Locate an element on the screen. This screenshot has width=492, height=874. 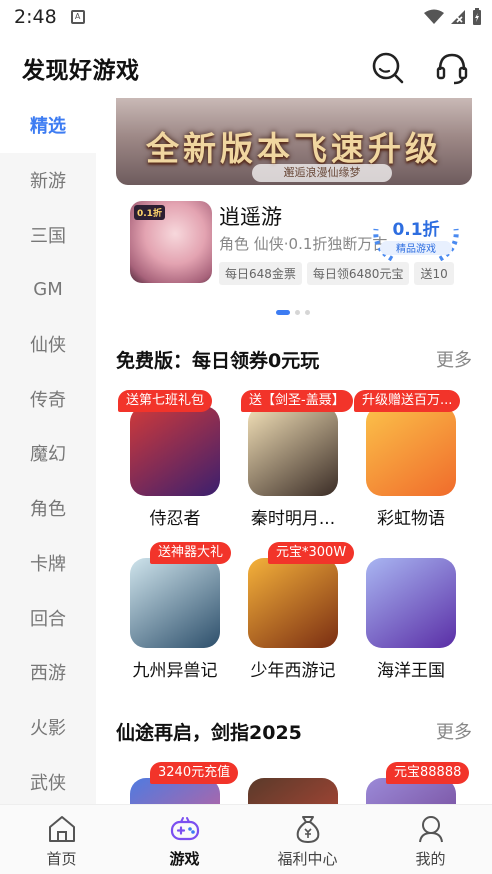
featured-game-desc: 角色 仙侠·0.1折独断万古 is located at coordinates (303, 244).